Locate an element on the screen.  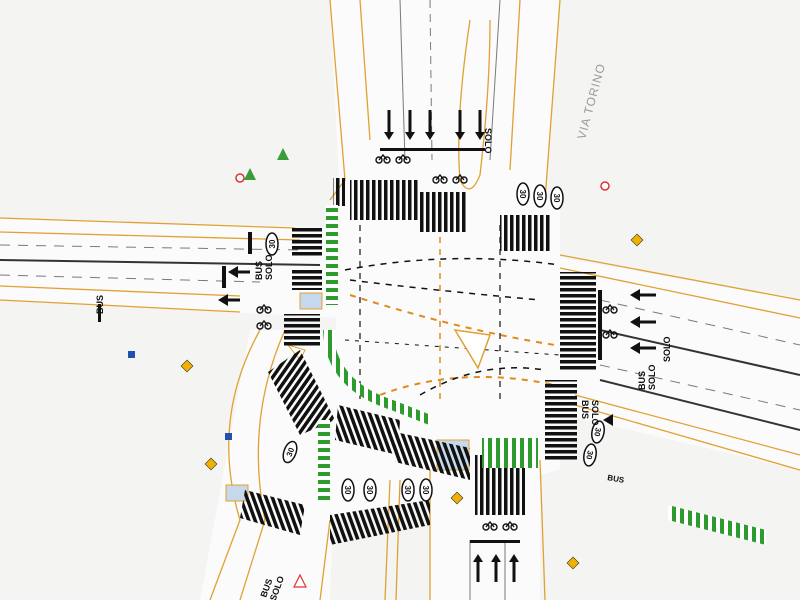
street-name: VIA TORINO is located at coordinates (591, 101).